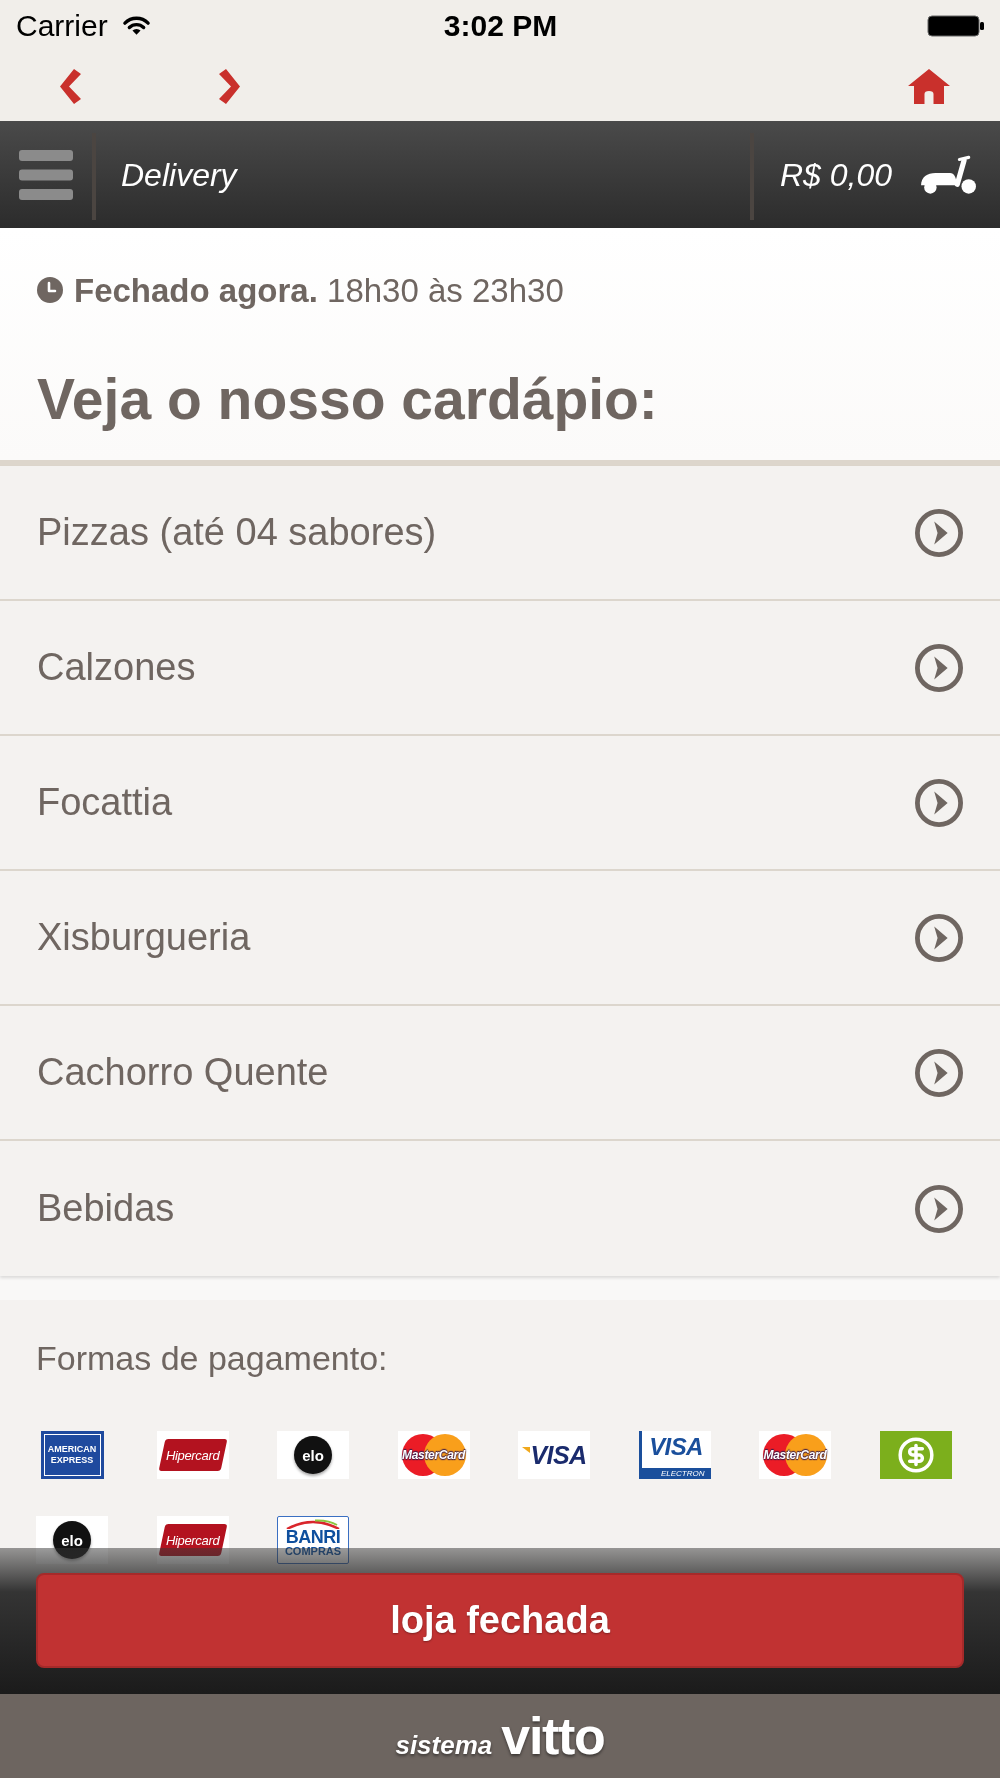  I want to click on brand-logo: sistema vitto, so click(500, 1736).